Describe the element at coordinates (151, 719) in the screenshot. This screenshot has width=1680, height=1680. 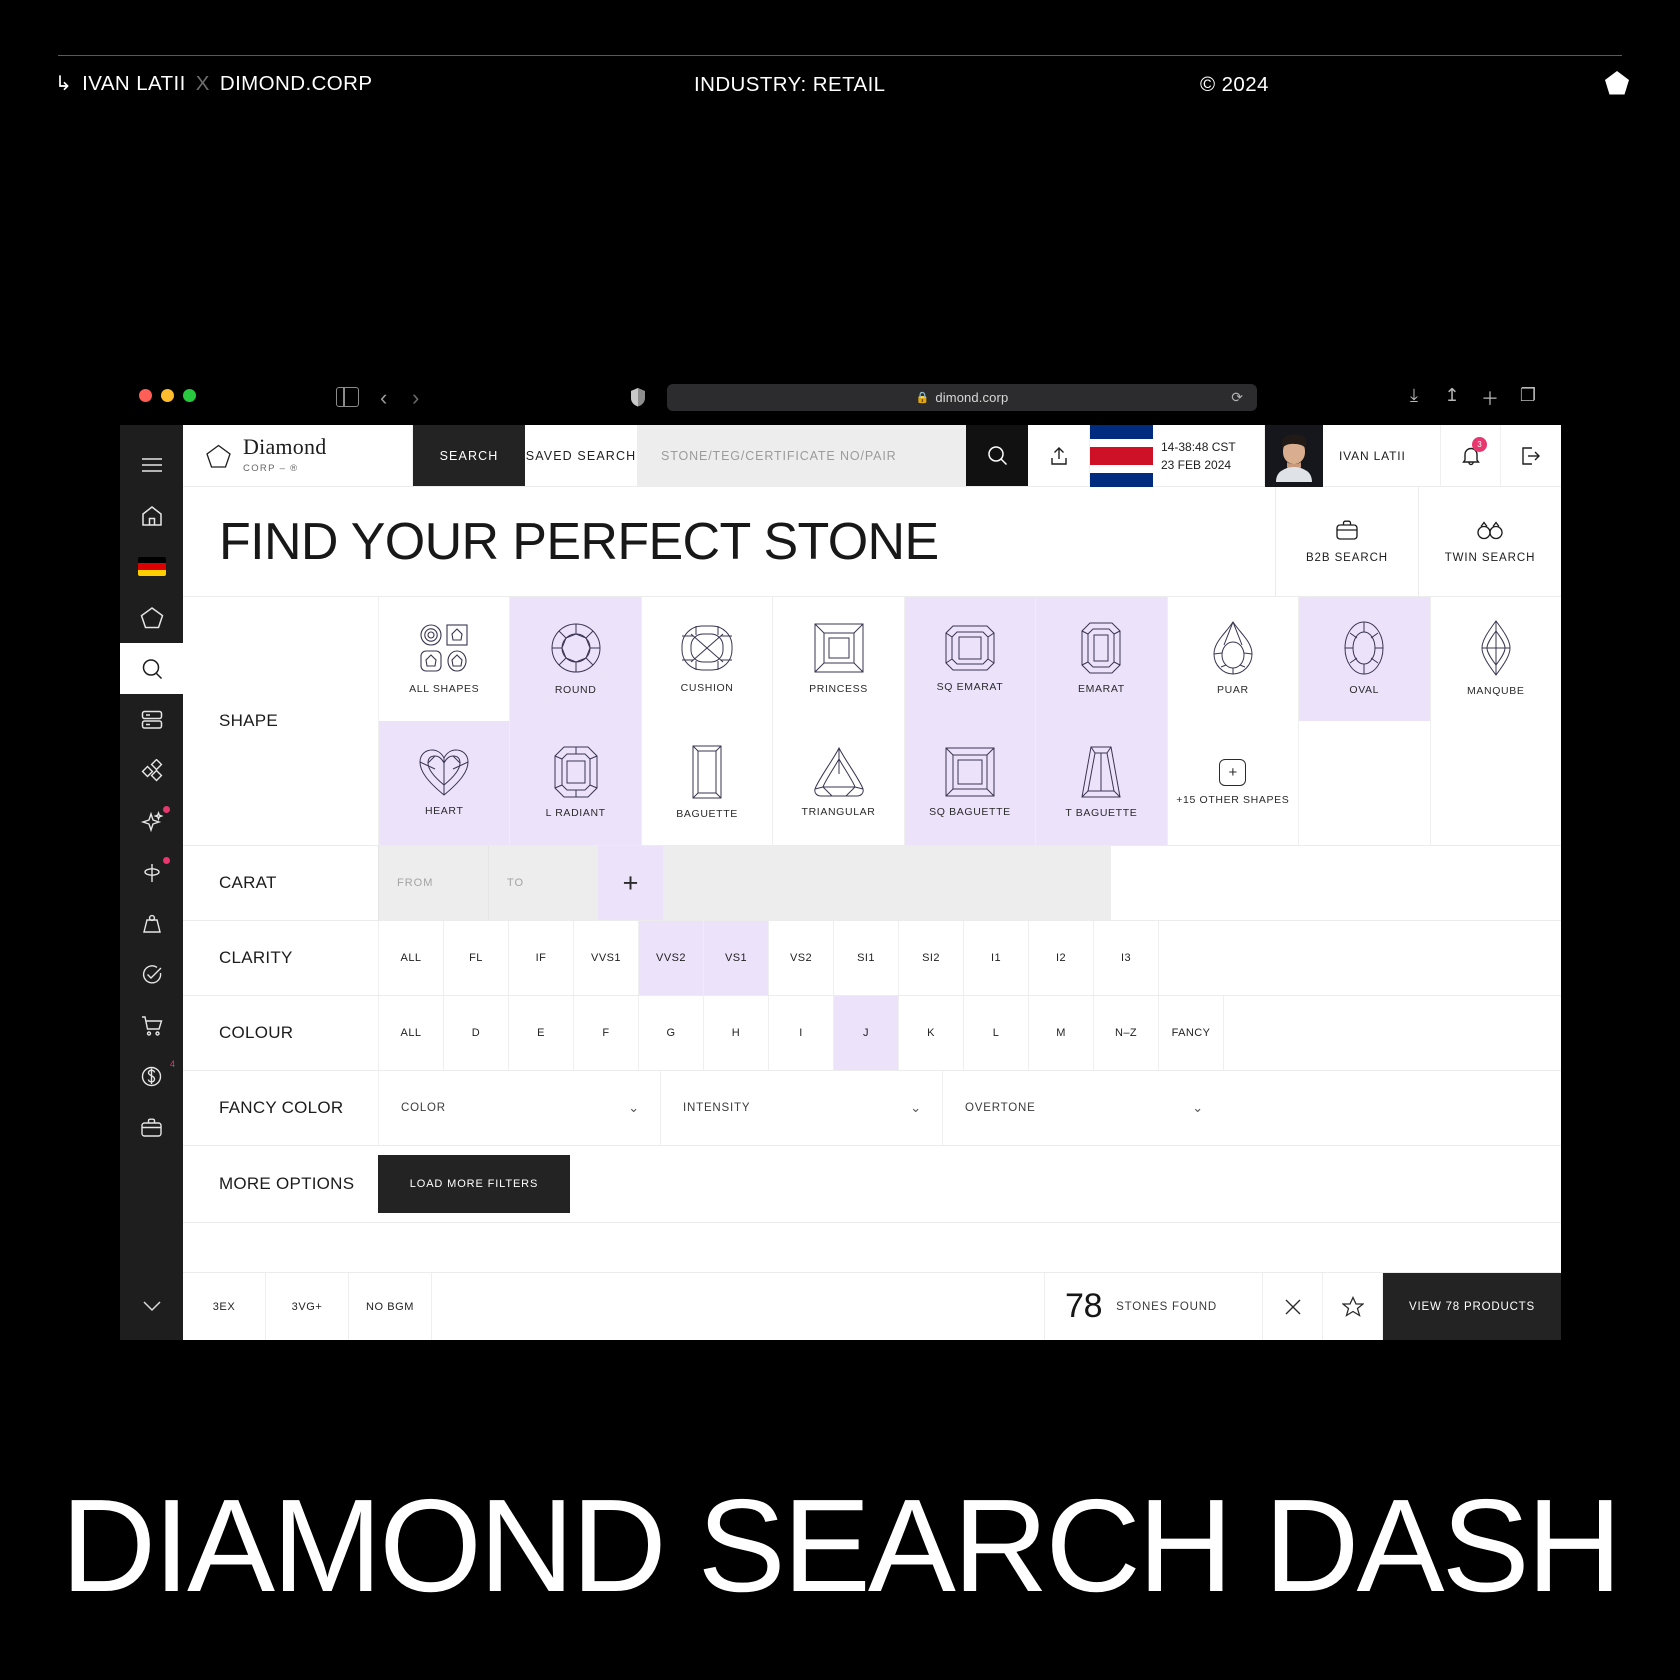
I see `sidebar-item-inventory` at that location.